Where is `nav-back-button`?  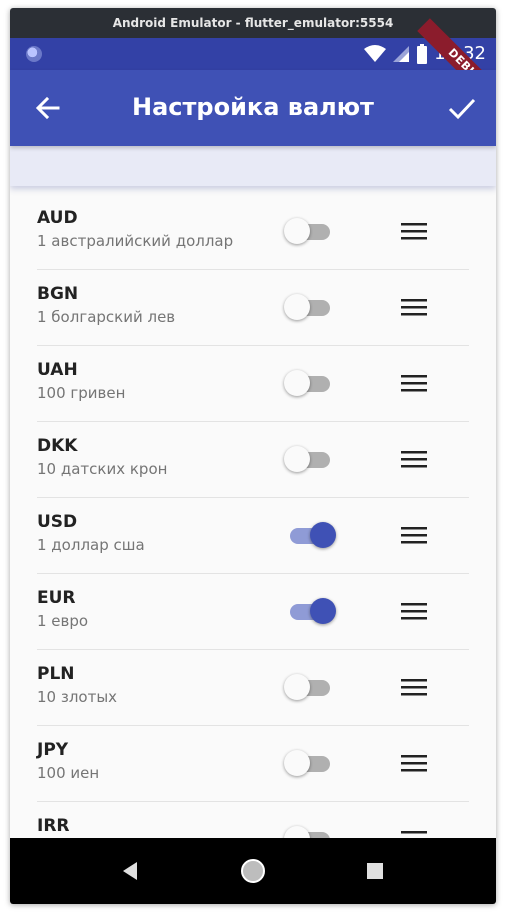
nav-back-button is located at coordinates (131, 871).